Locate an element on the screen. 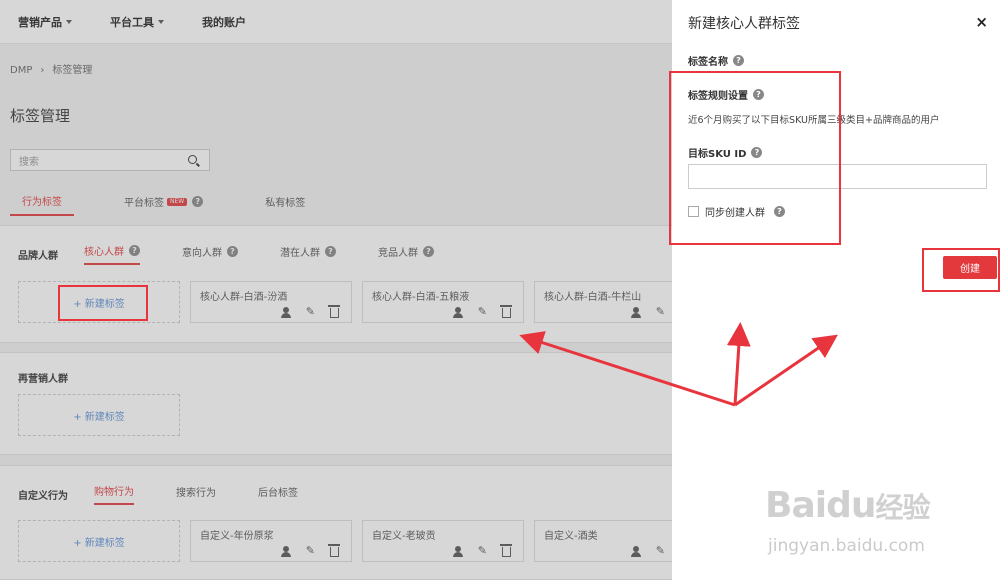 The image size is (1000, 580). watermark-text: Bai is located at coordinates (796, 505).